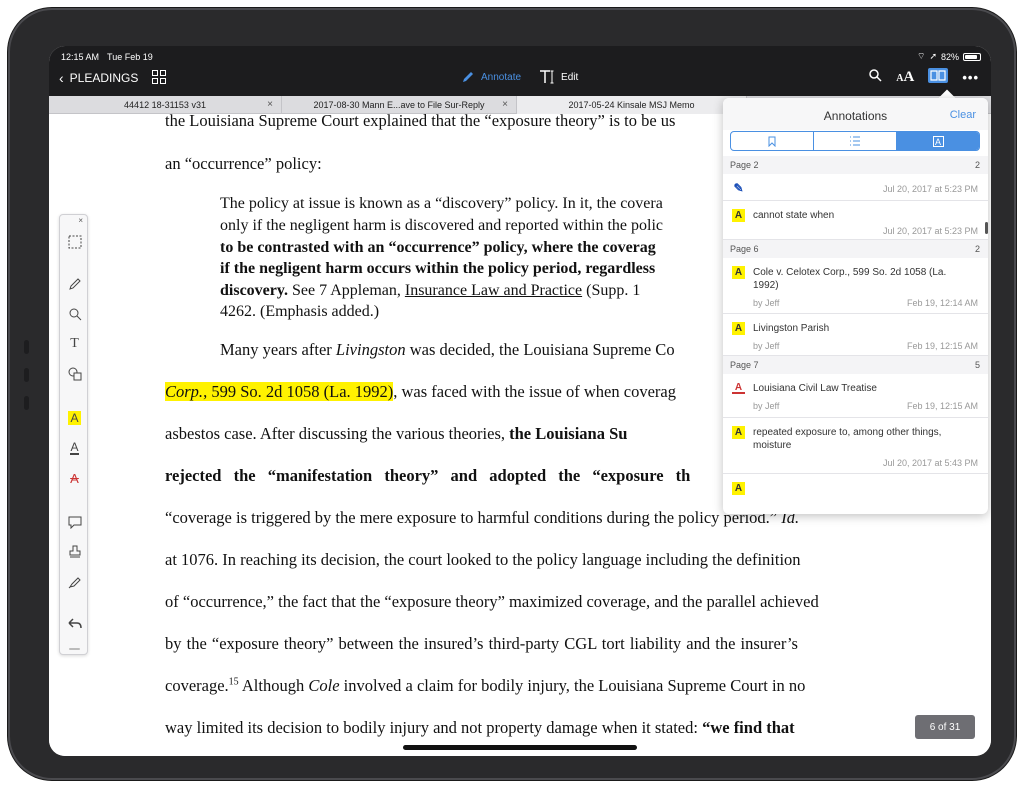  What do you see at coordinates (938, 141) in the screenshot?
I see `annotations-segment: A` at bounding box center [938, 141].